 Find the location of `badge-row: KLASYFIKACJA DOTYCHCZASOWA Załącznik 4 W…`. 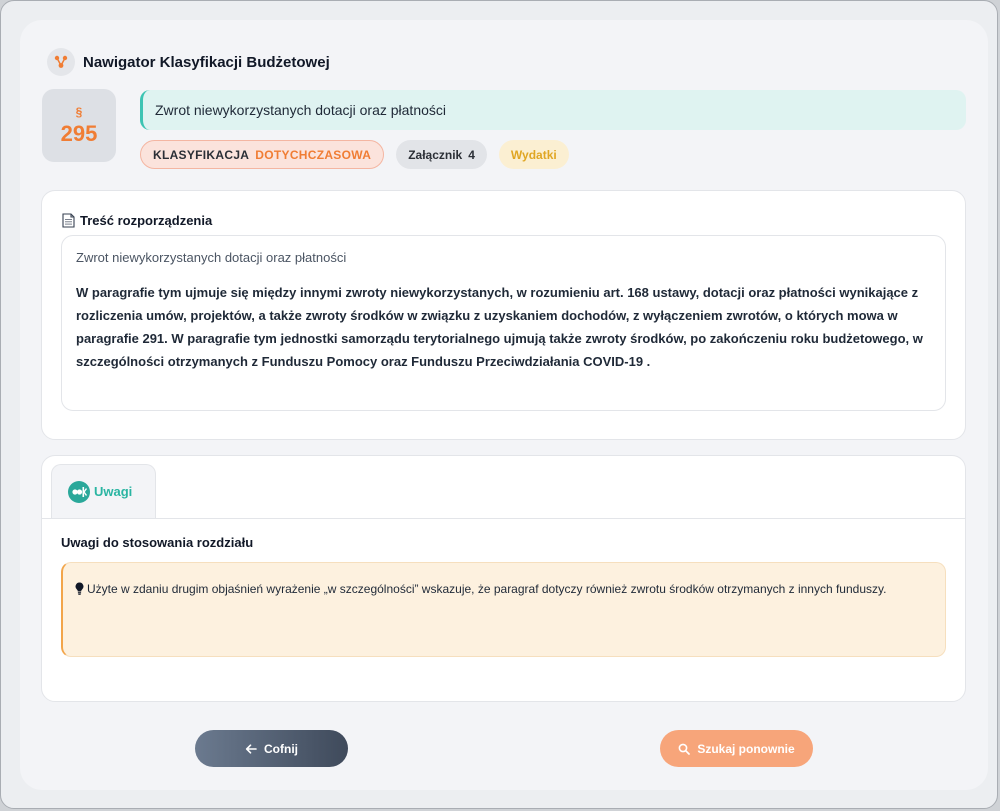

badge-row: KLASYFIKACJA DOTYCHCZASOWA Załącznik 4 W… is located at coordinates (360, 154).